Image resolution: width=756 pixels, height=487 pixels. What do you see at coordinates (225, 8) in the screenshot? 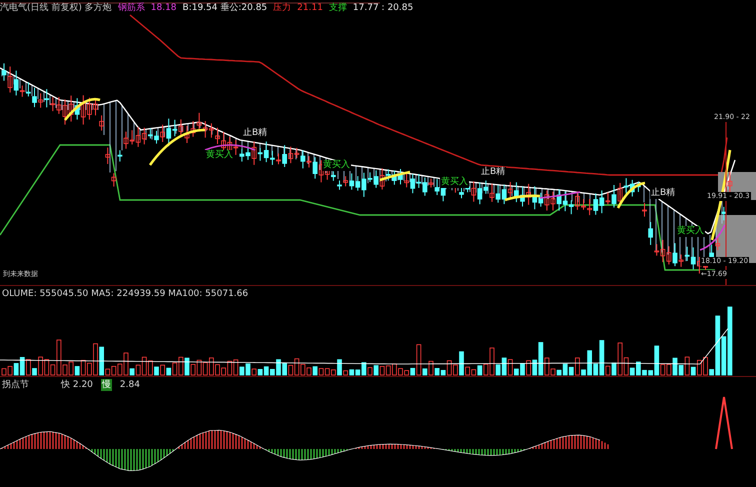
I see `header-text: B:19.54 垂公:20.85` at bounding box center [225, 8].